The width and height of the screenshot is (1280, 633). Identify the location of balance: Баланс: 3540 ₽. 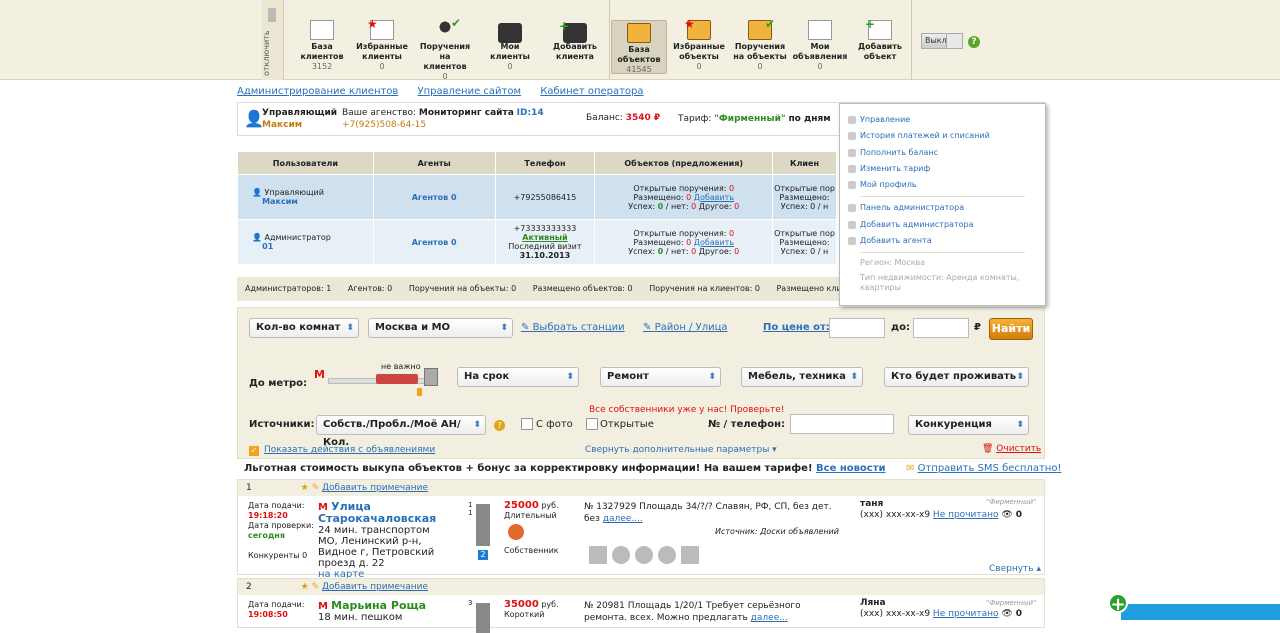
(623, 118).